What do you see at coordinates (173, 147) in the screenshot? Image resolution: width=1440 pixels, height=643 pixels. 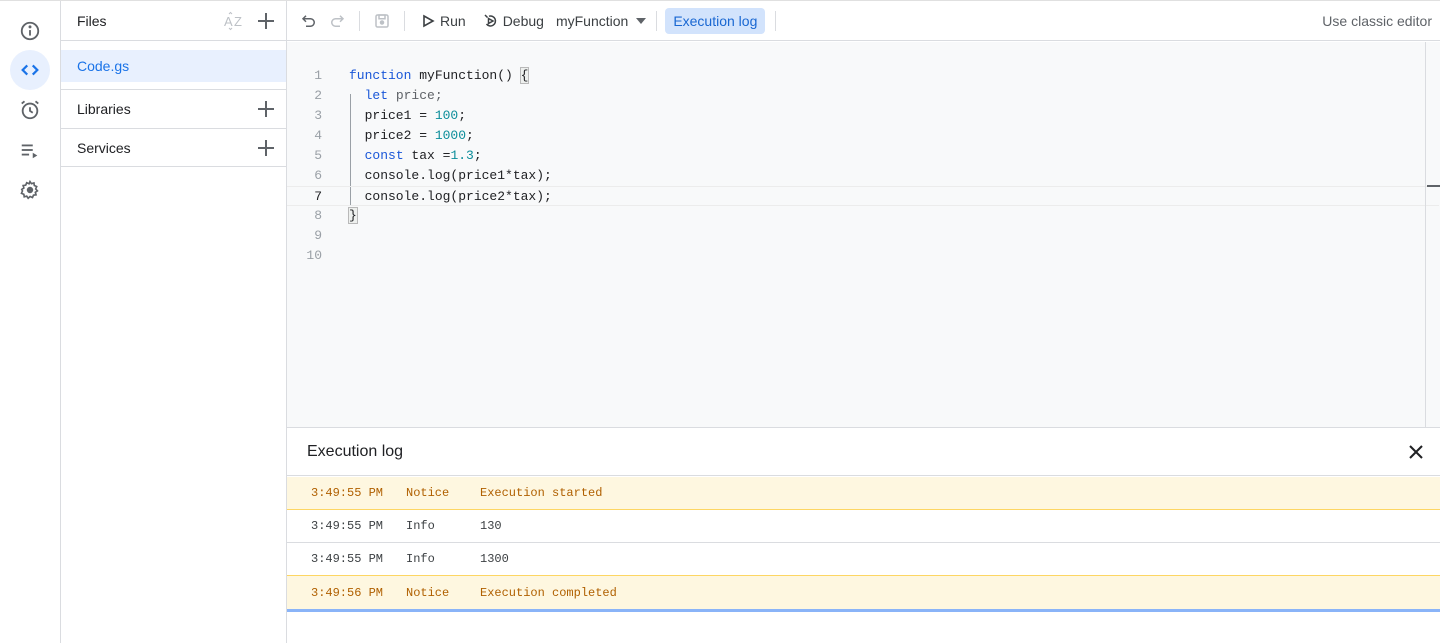 I see `services-section: Services` at bounding box center [173, 147].